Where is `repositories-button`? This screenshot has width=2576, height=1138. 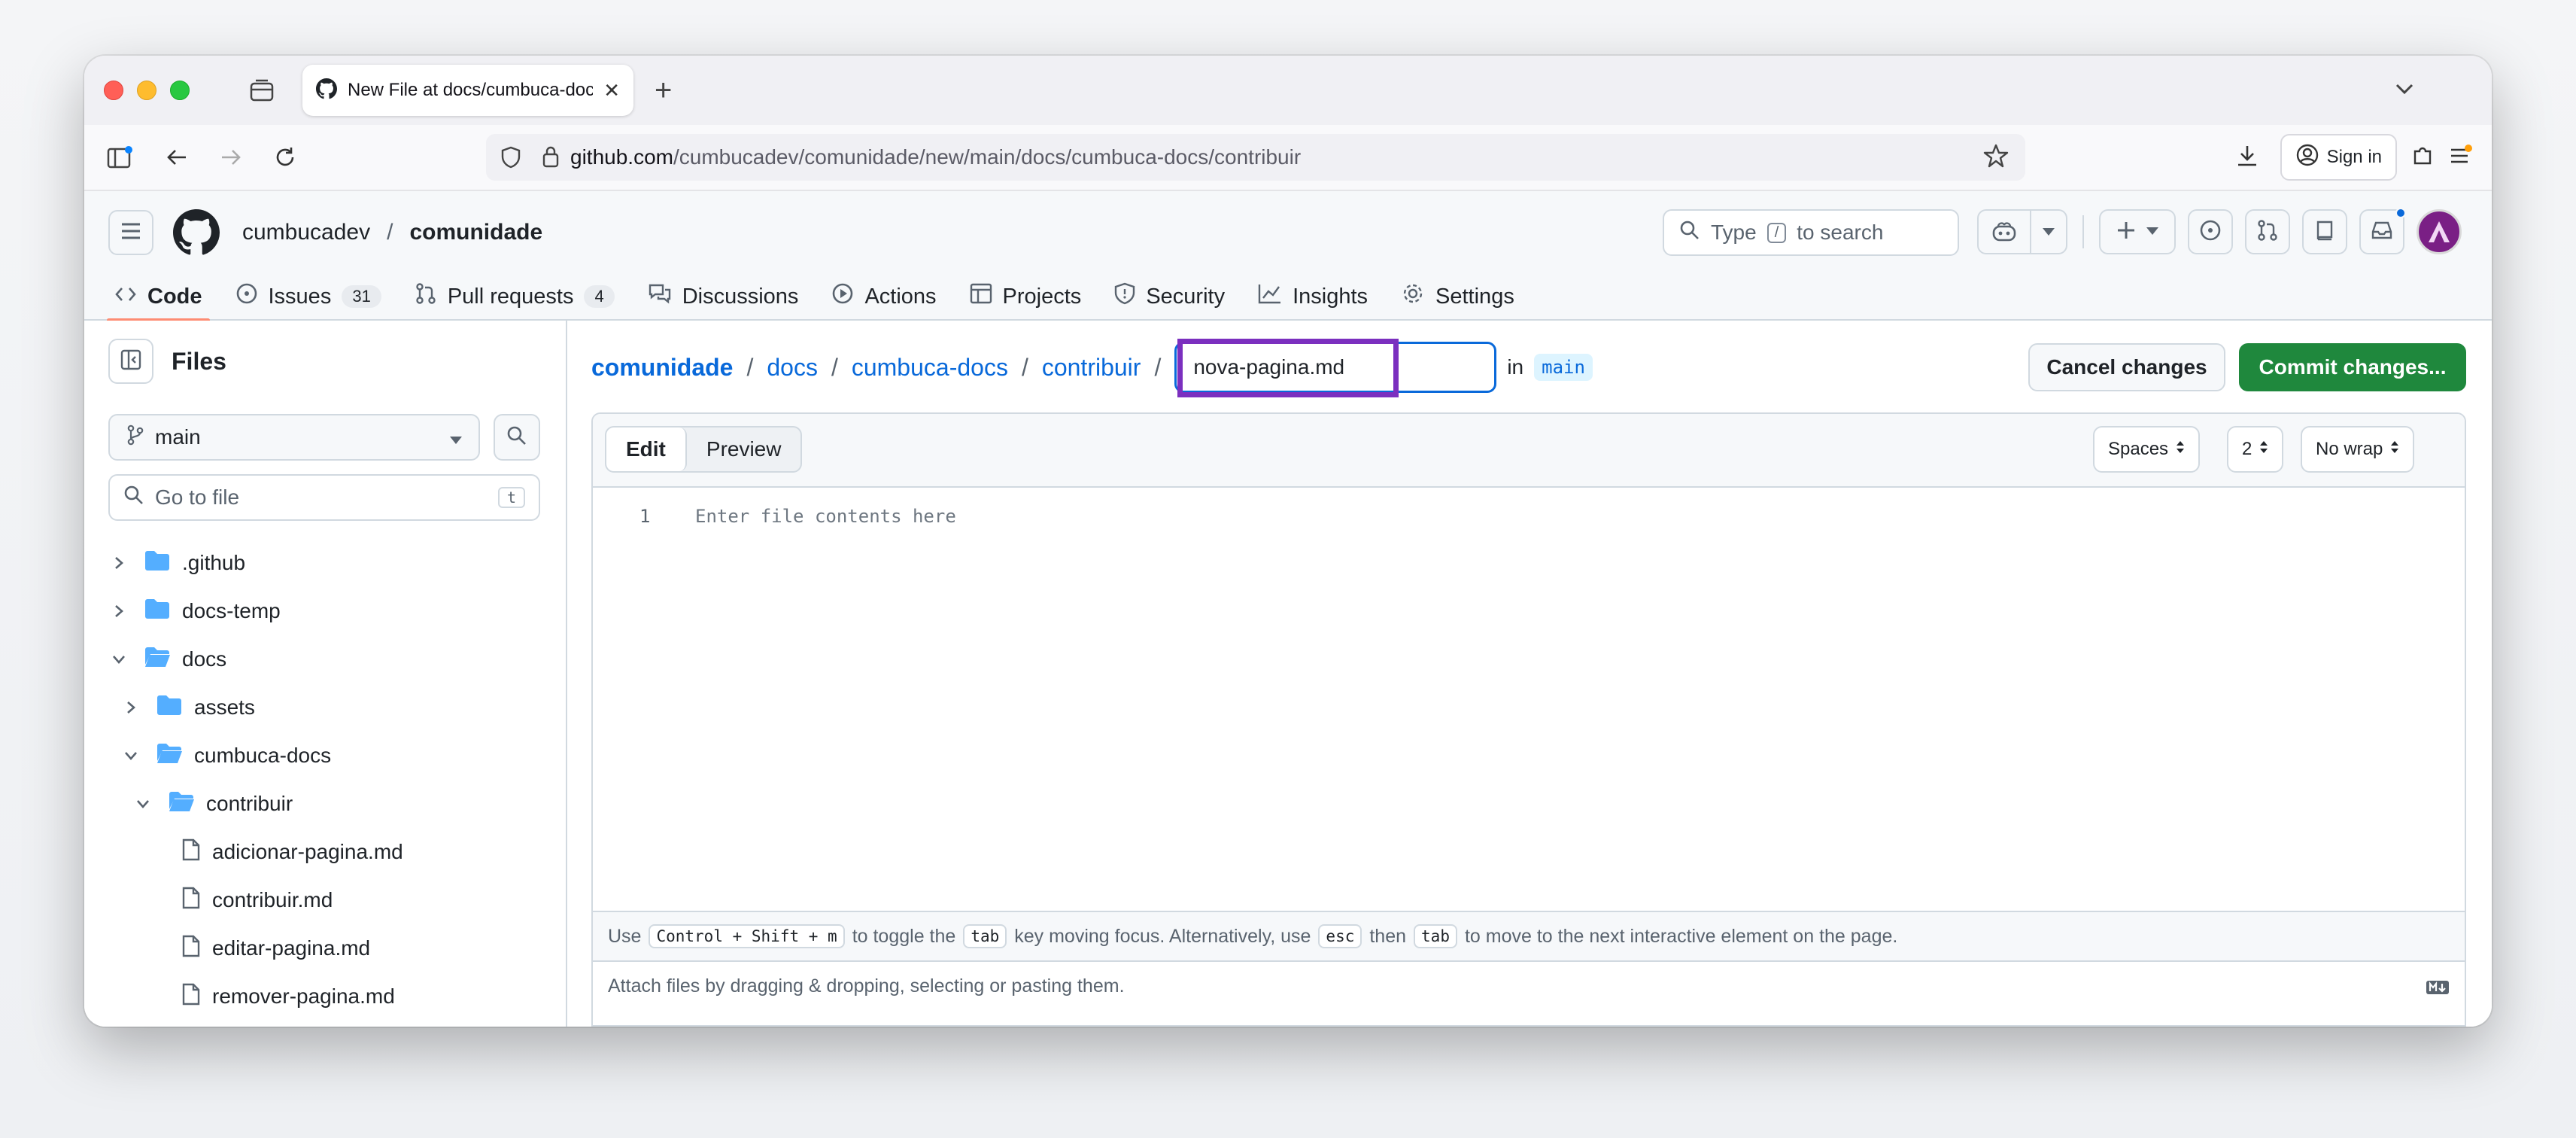
repositories-button is located at coordinates (2325, 231).